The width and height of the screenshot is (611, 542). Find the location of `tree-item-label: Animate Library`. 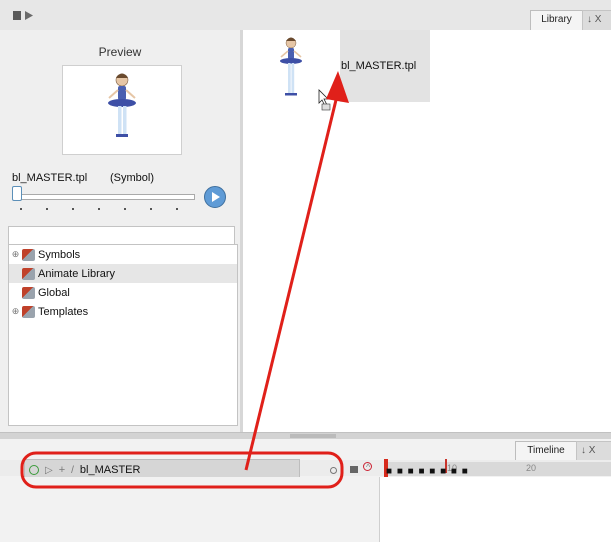

tree-item-label: Animate Library is located at coordinates (77, 273).